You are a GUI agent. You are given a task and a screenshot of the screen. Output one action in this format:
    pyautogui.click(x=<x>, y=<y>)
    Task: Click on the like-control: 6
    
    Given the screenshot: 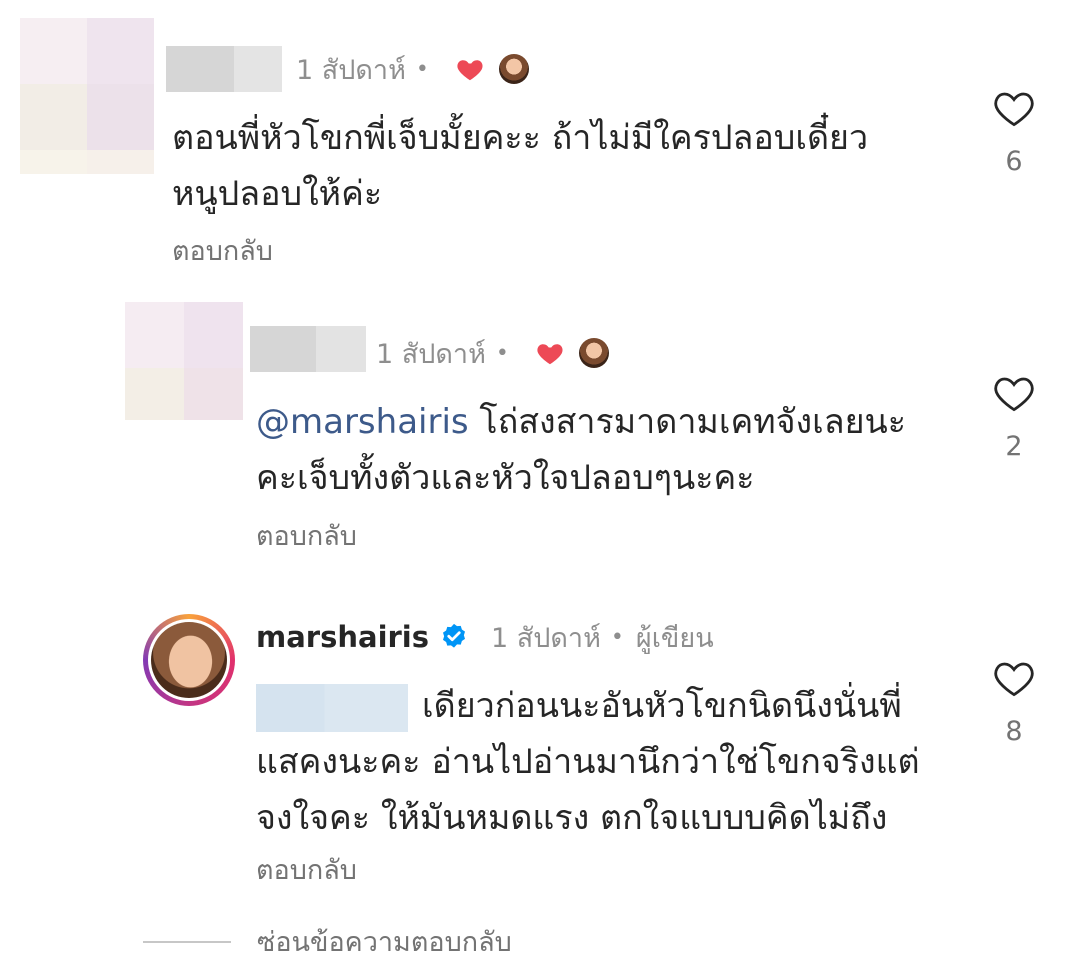 What is the action you would take?
    pyautogui.click(x=1014, y=132)
    